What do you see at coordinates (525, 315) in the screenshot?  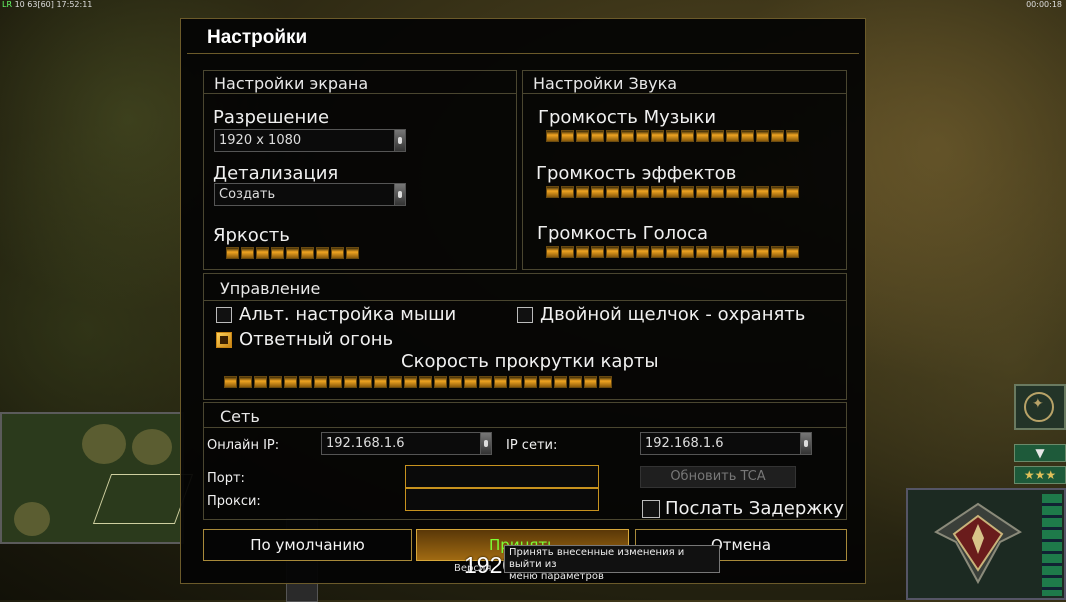 I see `double-click-checkbox` at bounding box center [525, 315].